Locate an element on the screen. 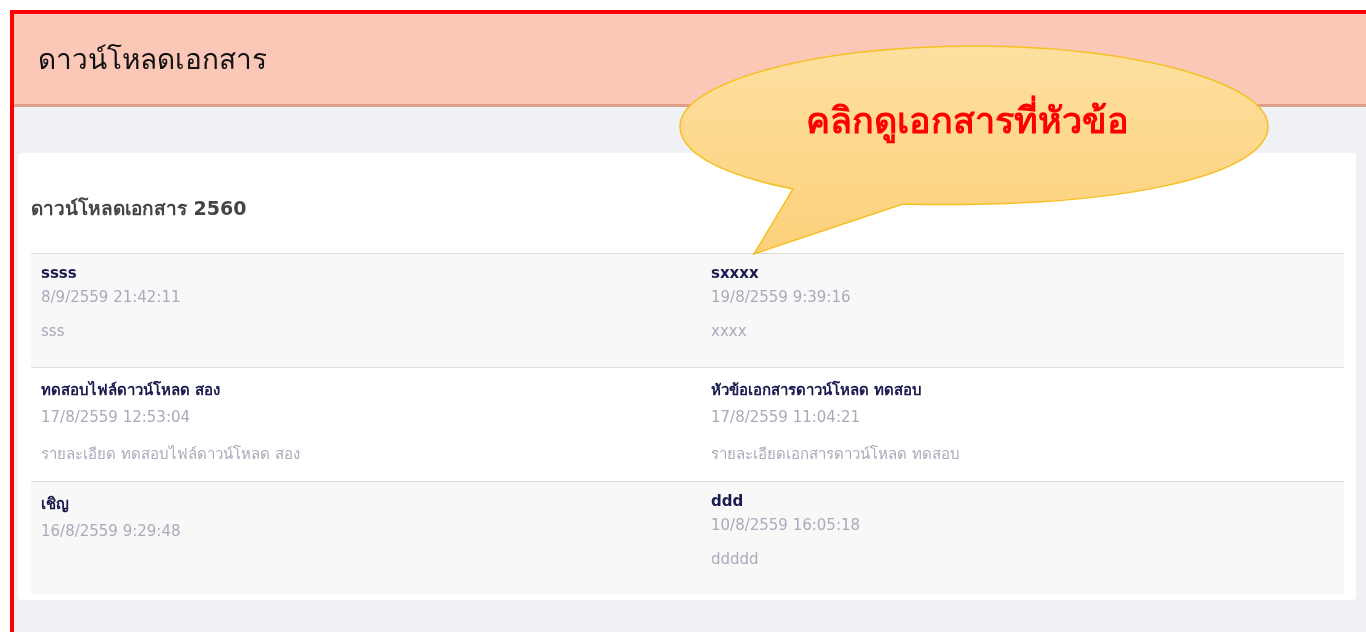  document-title-link: เชิญ is located at coordinates (55, 504).